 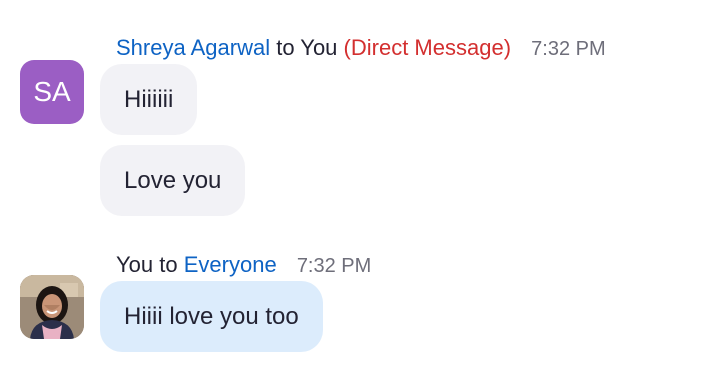 I want to click on message-bubble: Hiiii love you too, so click(x=211, y=316).